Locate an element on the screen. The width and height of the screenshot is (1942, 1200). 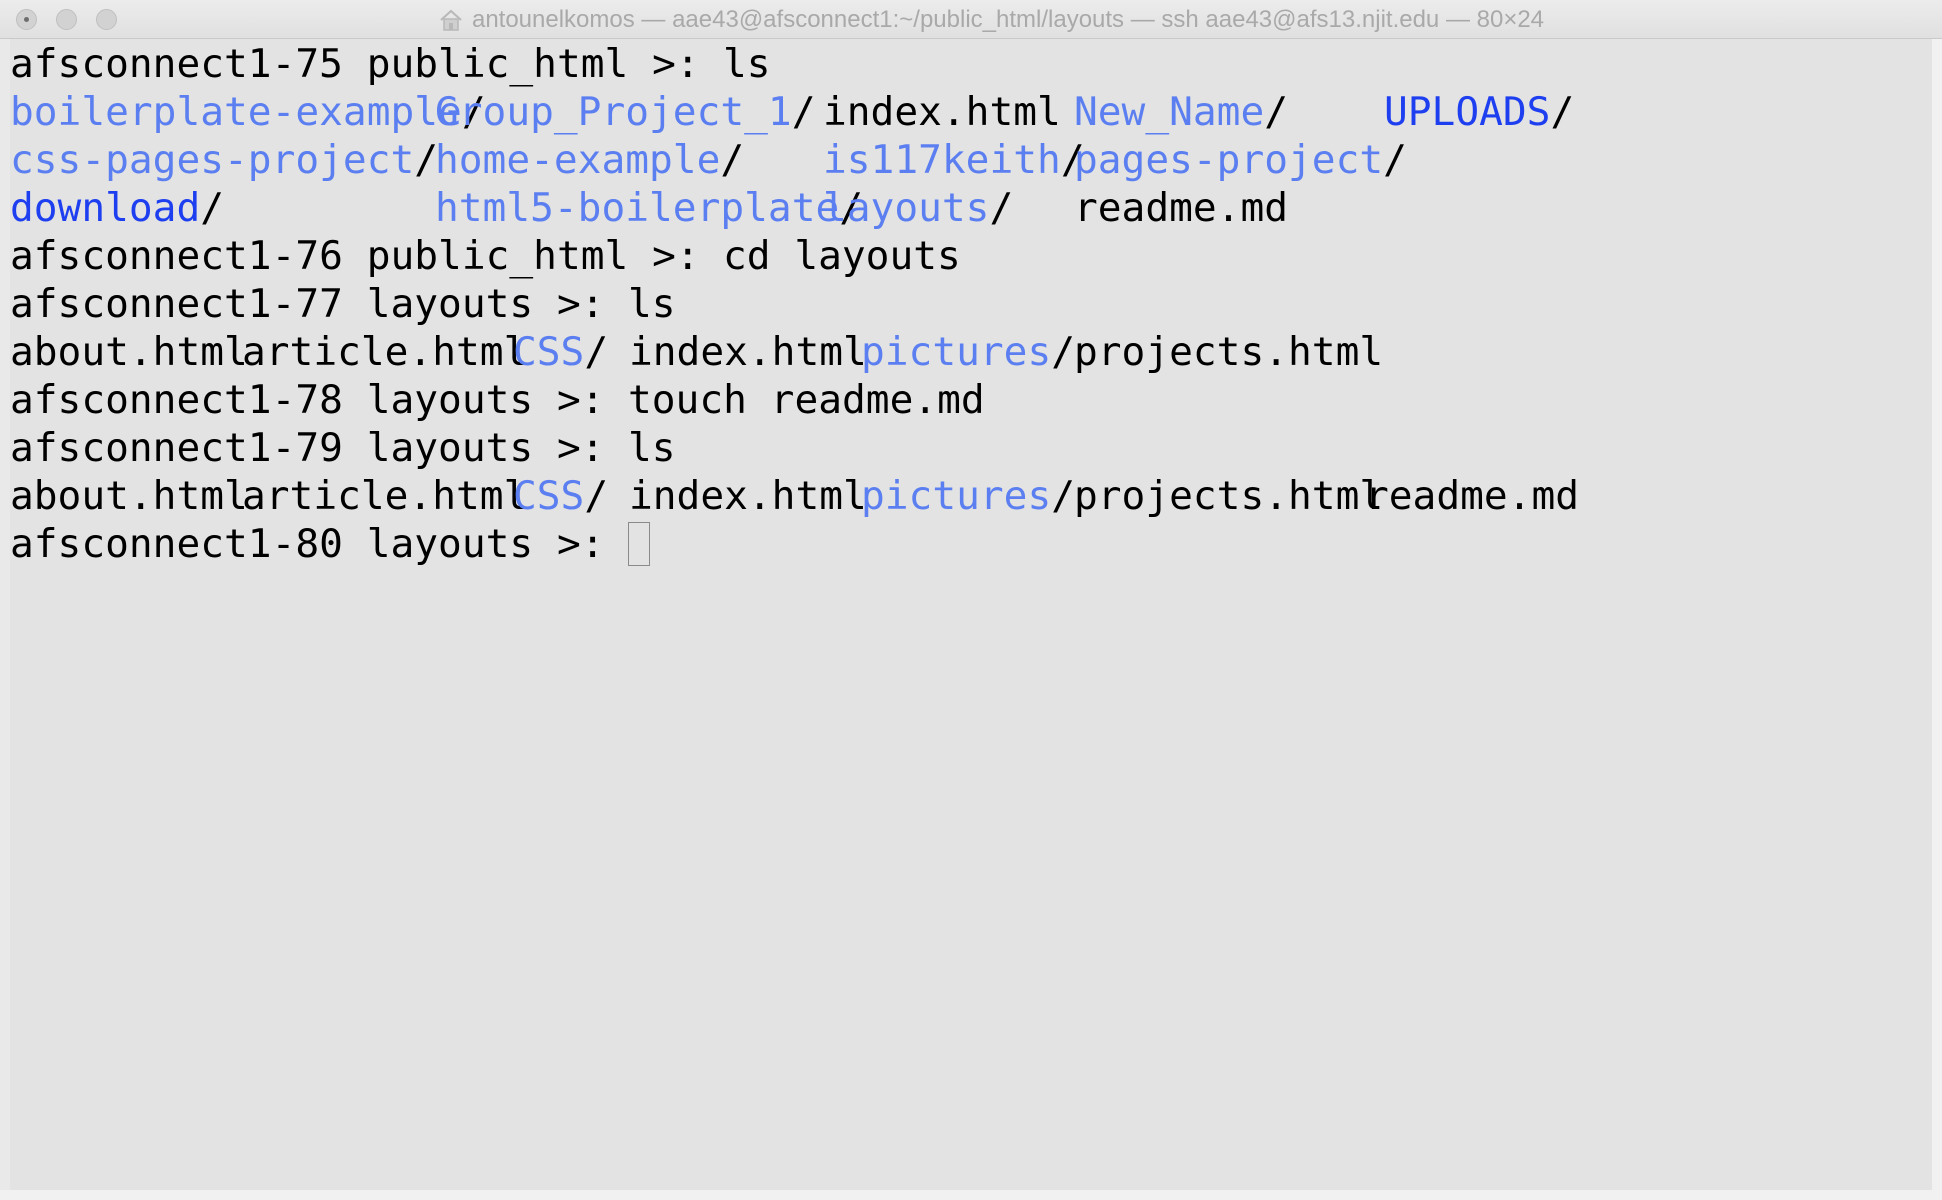
directory-entry: home-example/ is located at coordinates (589, 160).